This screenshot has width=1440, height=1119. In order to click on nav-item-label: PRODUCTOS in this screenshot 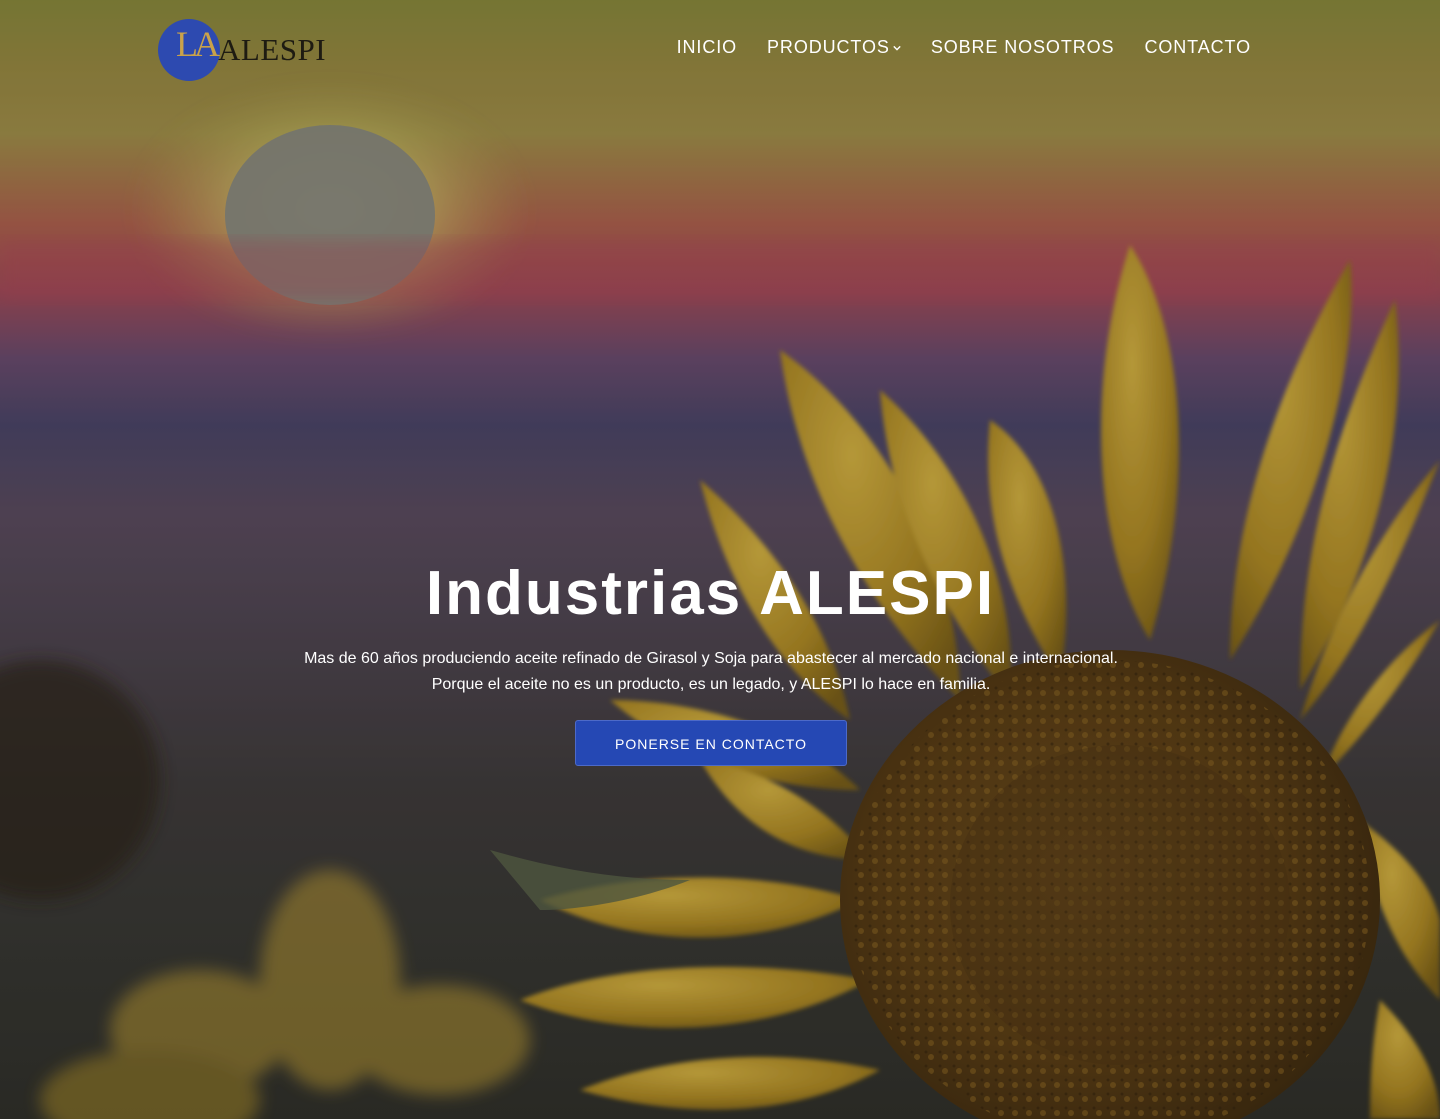, I will do `click(828, 47)`.